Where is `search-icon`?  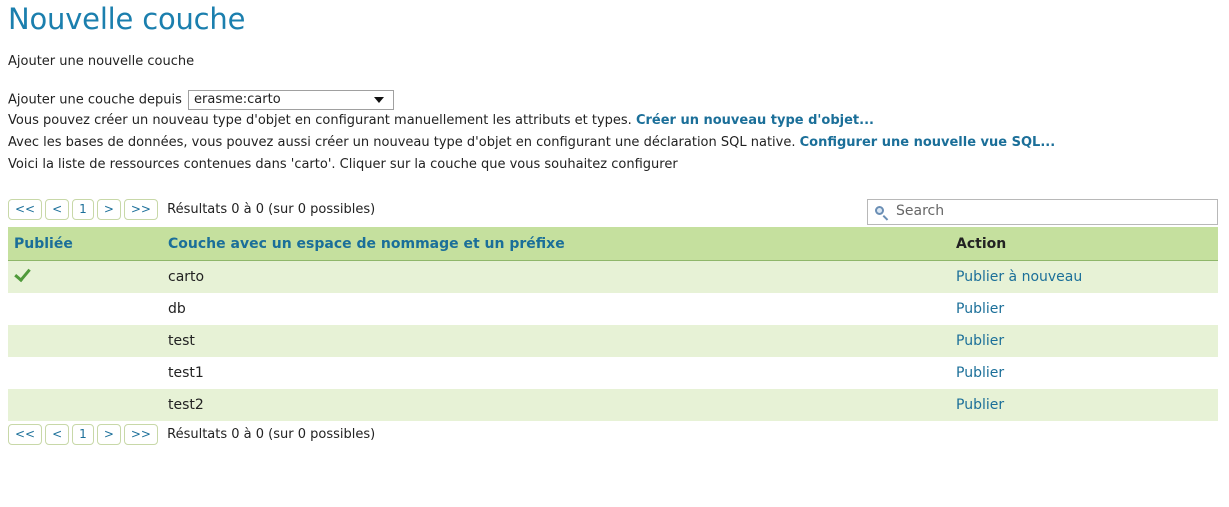 search-icon is located at coordinates (879, 210).